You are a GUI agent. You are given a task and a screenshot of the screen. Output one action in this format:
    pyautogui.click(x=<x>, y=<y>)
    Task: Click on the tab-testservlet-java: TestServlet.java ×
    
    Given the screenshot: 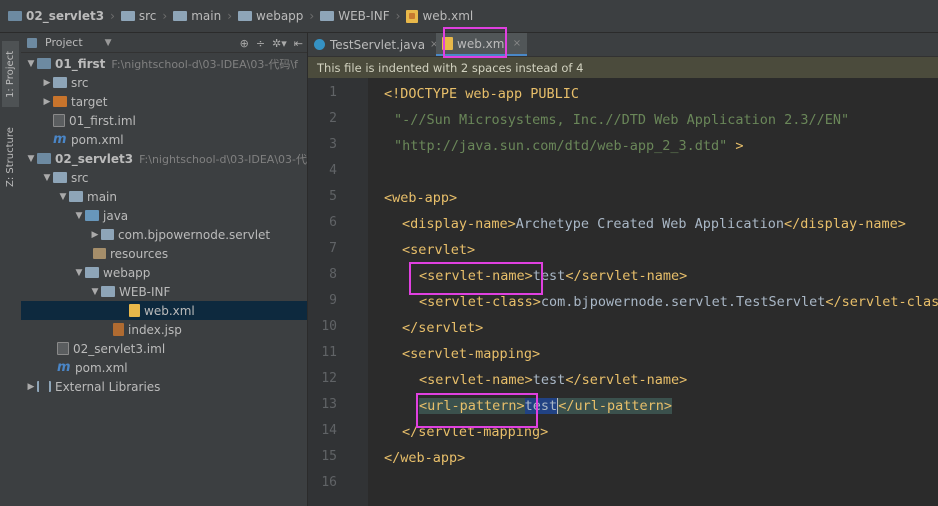 What is the action you would take?
    pyautogui.click(x=376, y=44)
    